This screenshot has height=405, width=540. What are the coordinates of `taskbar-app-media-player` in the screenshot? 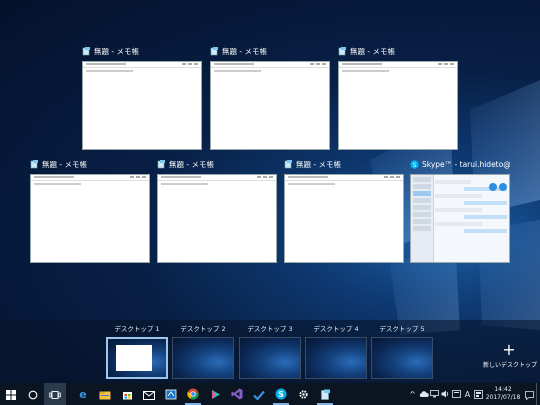 It's located at (215, 394).